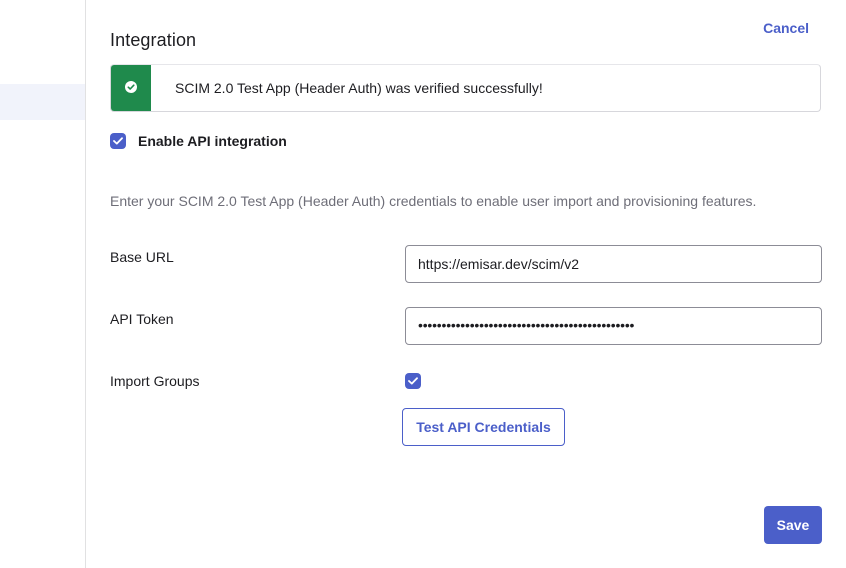  What do you see at coordinates (42, 102) in the screenshot?
I see `sidebar-item-active` at bounding box center [42, 102].